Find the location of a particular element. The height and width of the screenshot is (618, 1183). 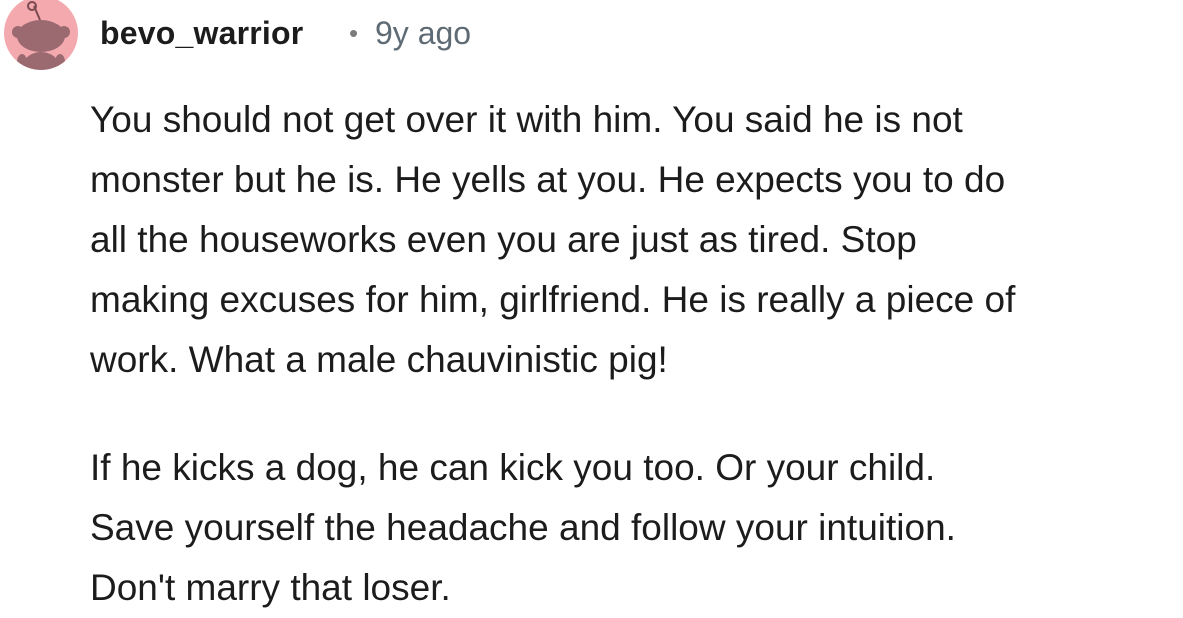

avatar is located at coordinates (41, 35).